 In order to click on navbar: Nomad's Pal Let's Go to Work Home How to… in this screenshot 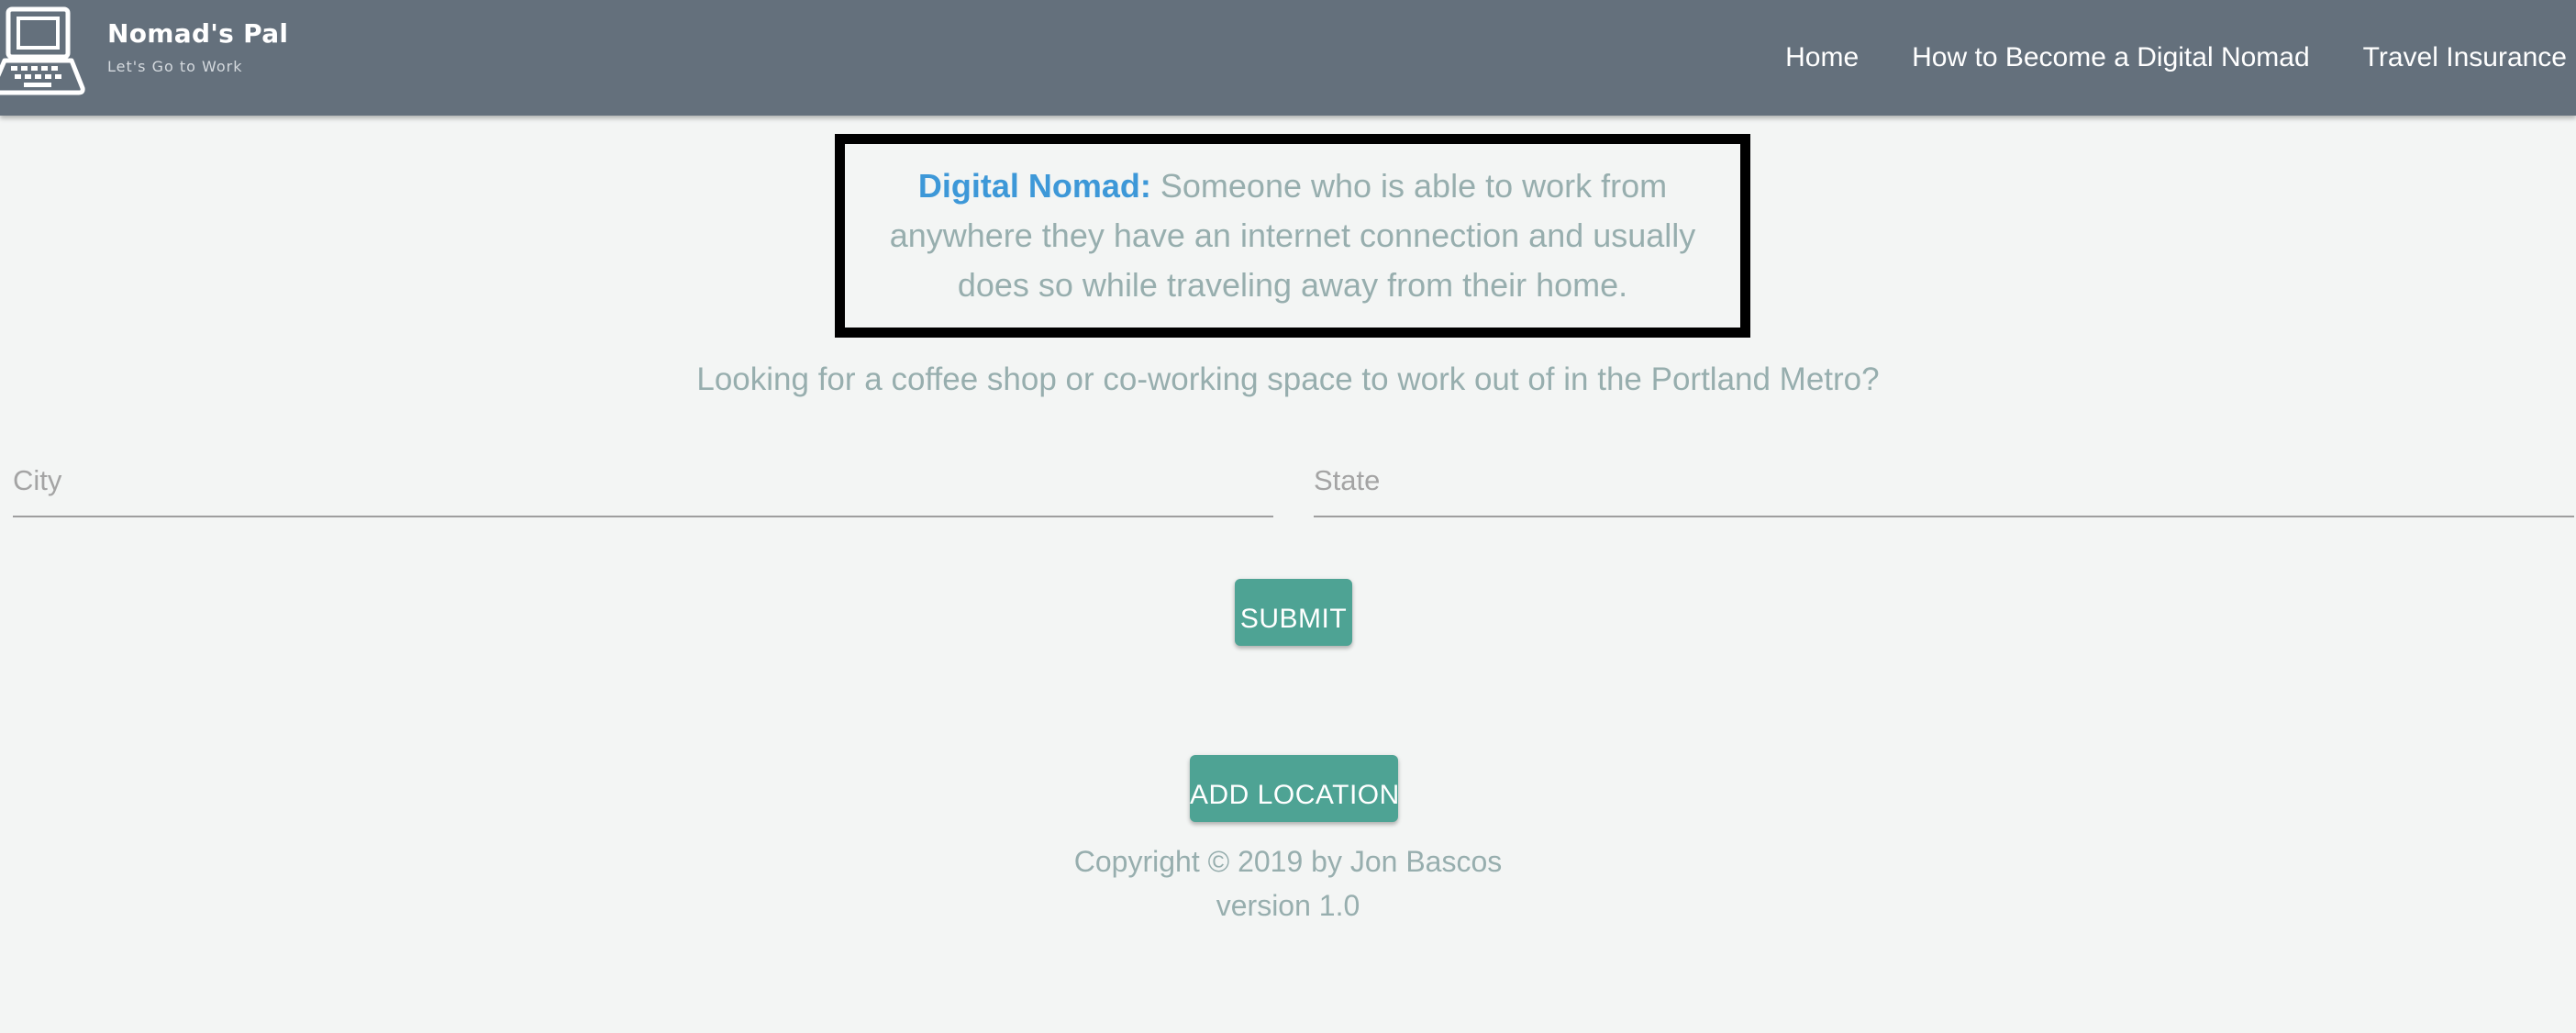, I will do `click(1288, 58)`.